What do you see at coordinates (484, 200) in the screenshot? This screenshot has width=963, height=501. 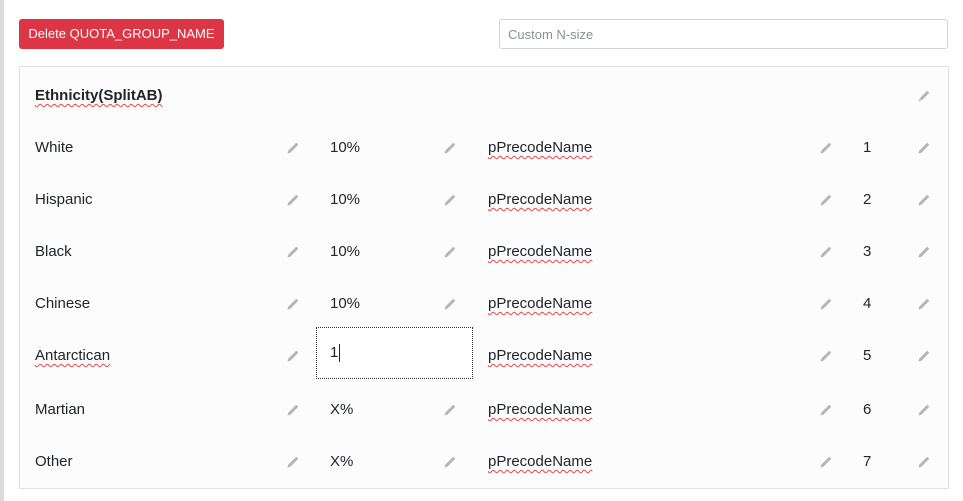 I see `quota-row: Hispanic 10% pPrecodeName 2` at bounding box center [484, 200].